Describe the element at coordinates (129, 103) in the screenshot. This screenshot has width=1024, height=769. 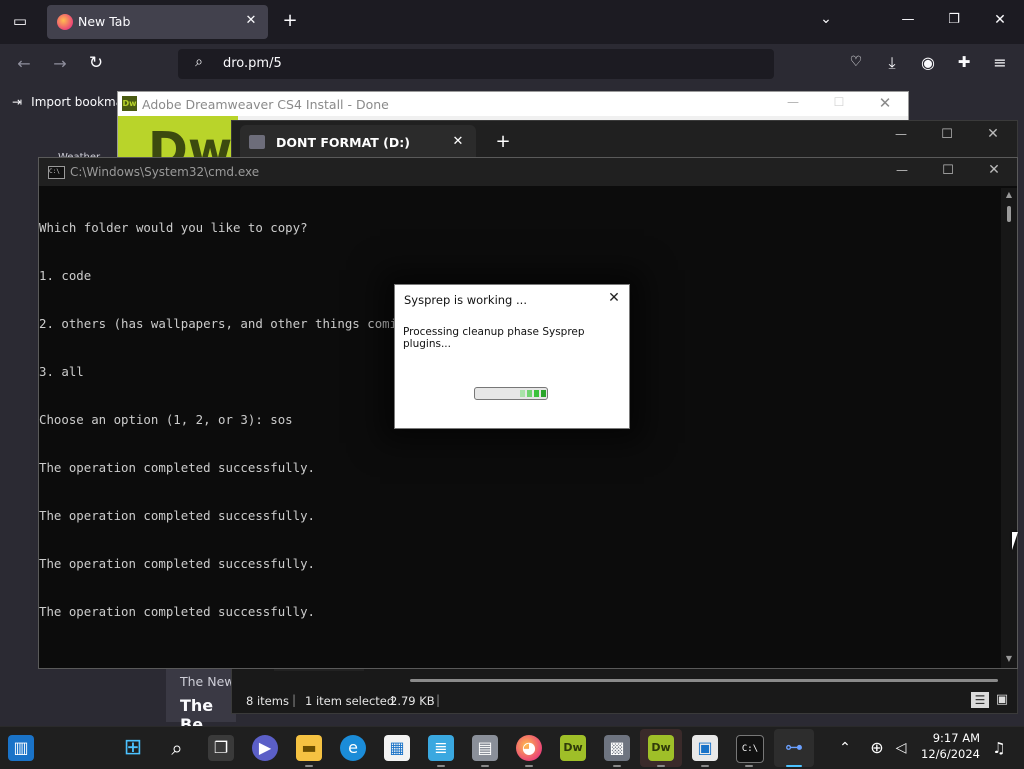
I see `dreamweaver-app-icon: Dw` at that location.